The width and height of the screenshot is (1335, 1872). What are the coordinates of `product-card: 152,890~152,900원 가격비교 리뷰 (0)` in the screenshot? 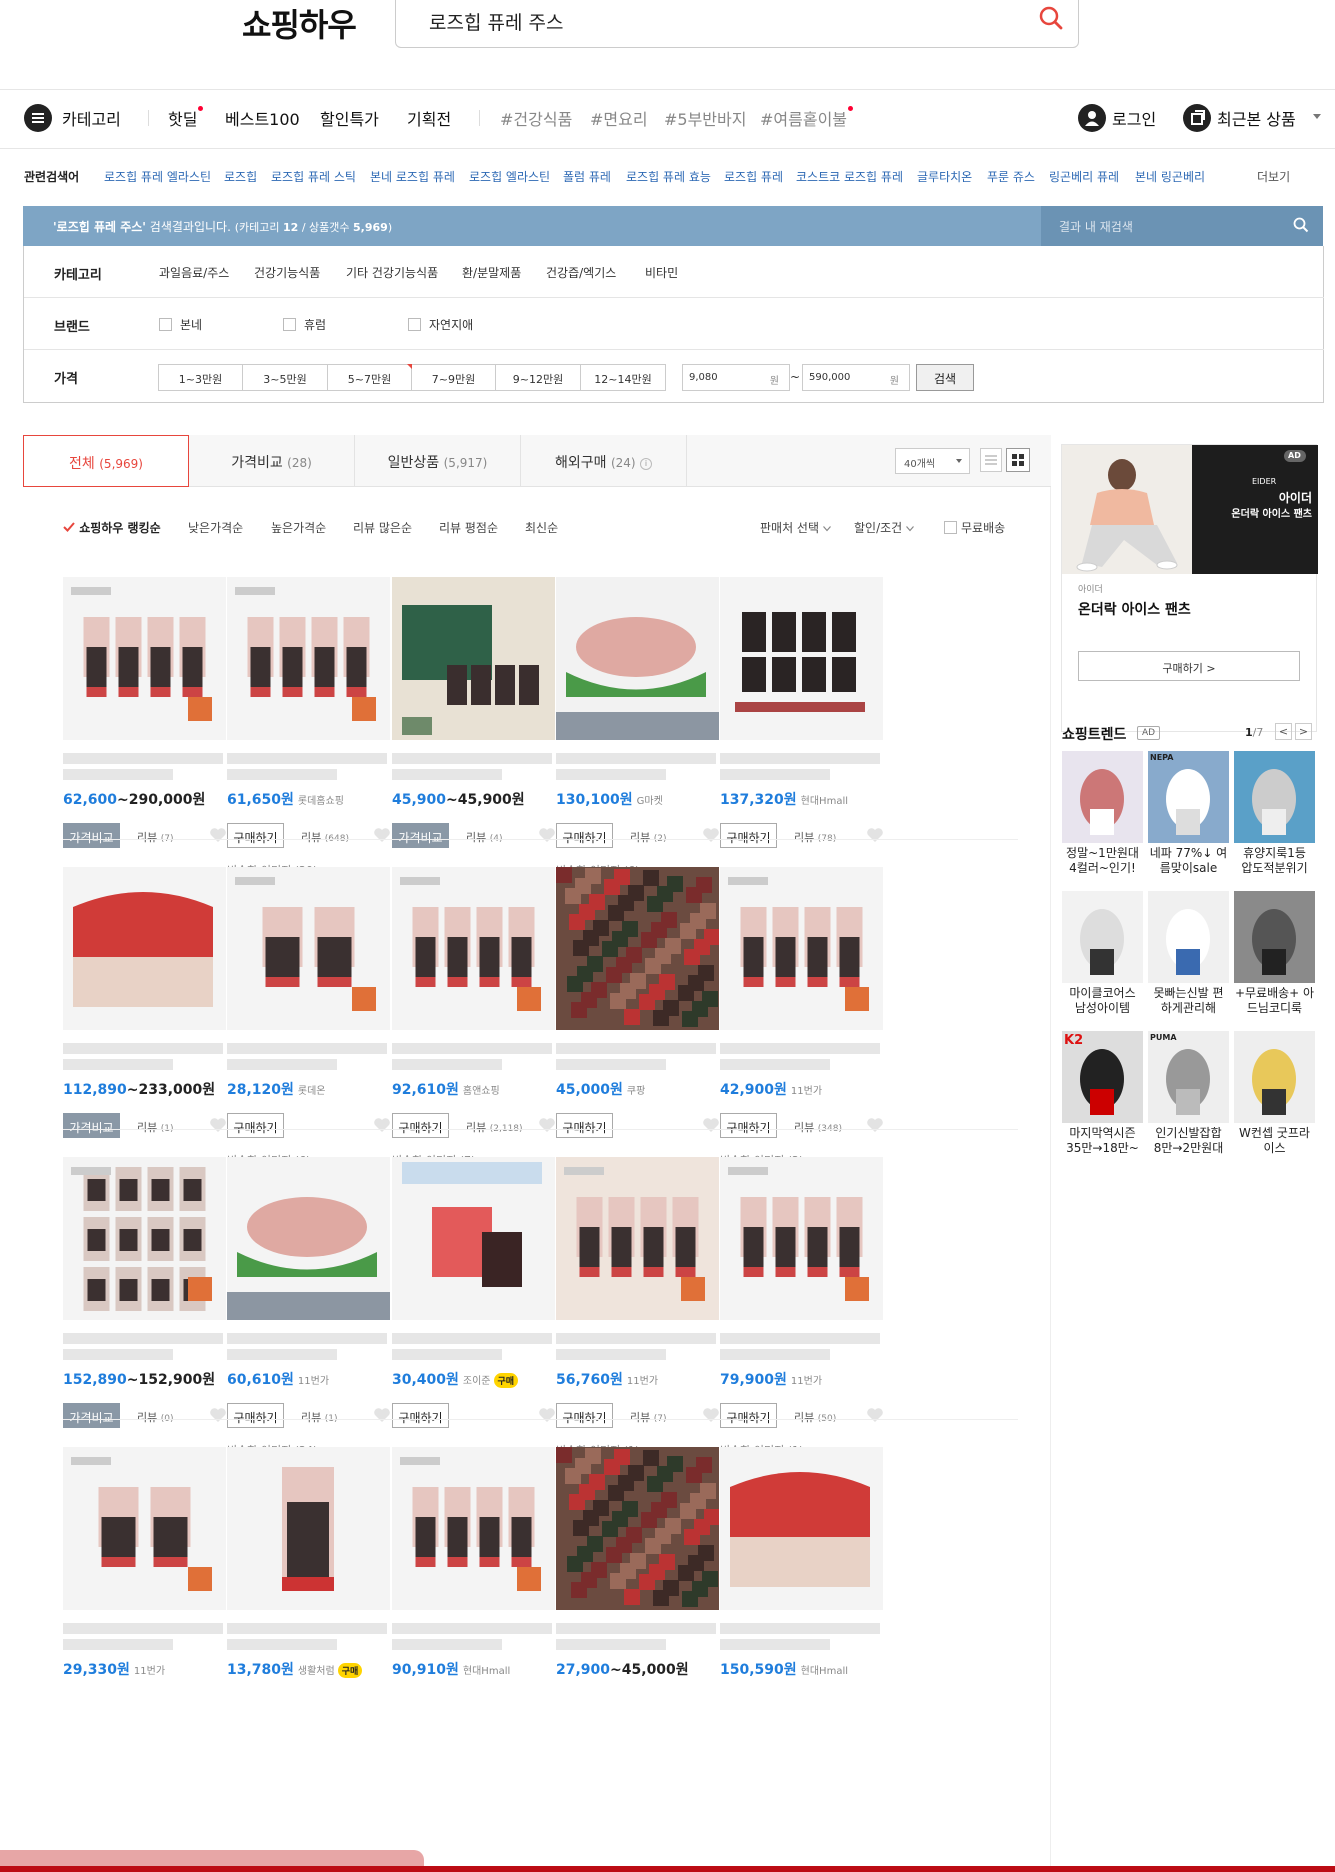 It's located at (148, 1307).